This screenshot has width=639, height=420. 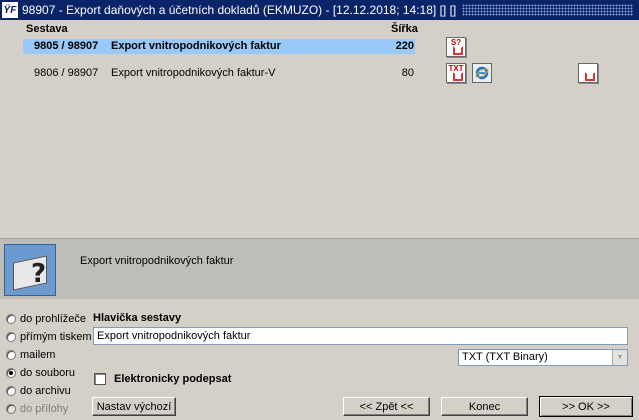 I want to click on header-field-input, so click(x=360, y=336).